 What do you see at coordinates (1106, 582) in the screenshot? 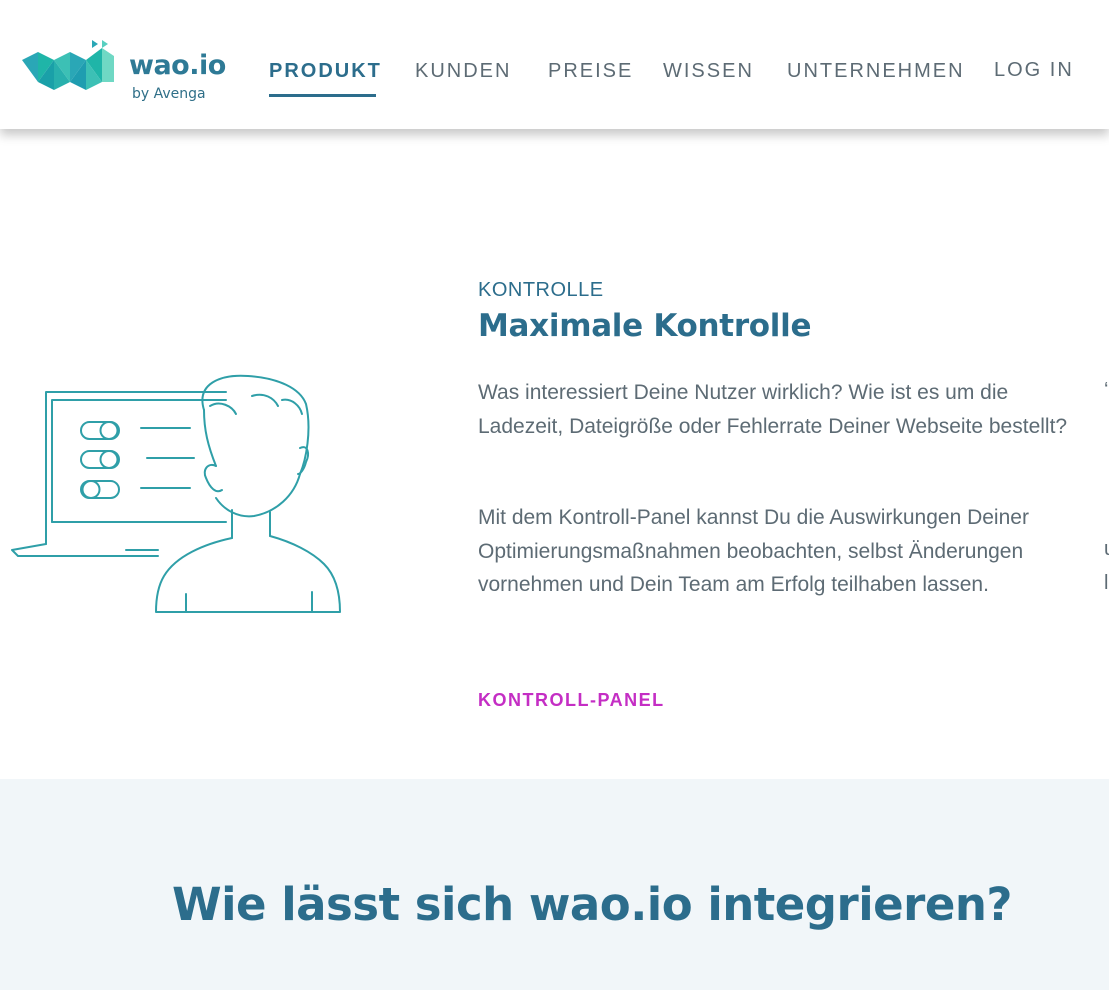
I see `next-slide-fragment: l` at bounding box center [1106, 582].